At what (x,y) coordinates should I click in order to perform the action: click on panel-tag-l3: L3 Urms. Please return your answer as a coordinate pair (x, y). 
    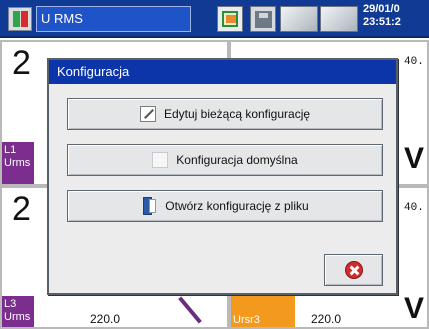
    Looking at the image, I should click on (18, 311).